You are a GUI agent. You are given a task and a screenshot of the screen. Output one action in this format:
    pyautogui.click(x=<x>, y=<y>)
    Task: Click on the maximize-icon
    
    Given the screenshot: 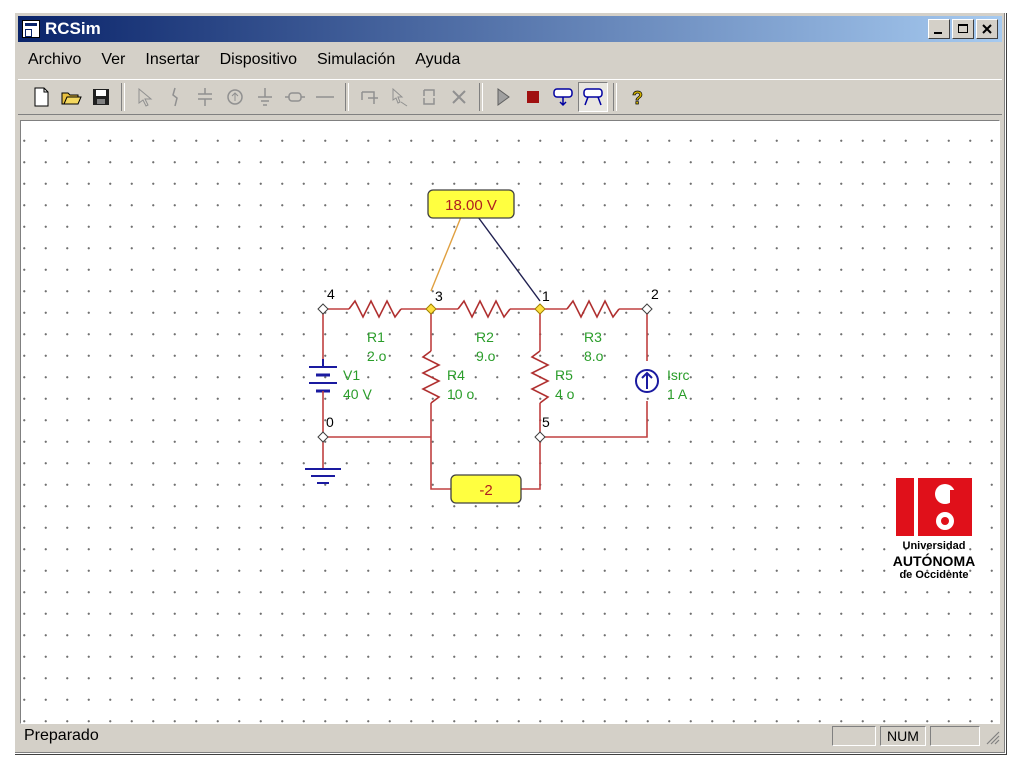 What is the action you would take?
    pyautogui.click(x=963, y=28)
    